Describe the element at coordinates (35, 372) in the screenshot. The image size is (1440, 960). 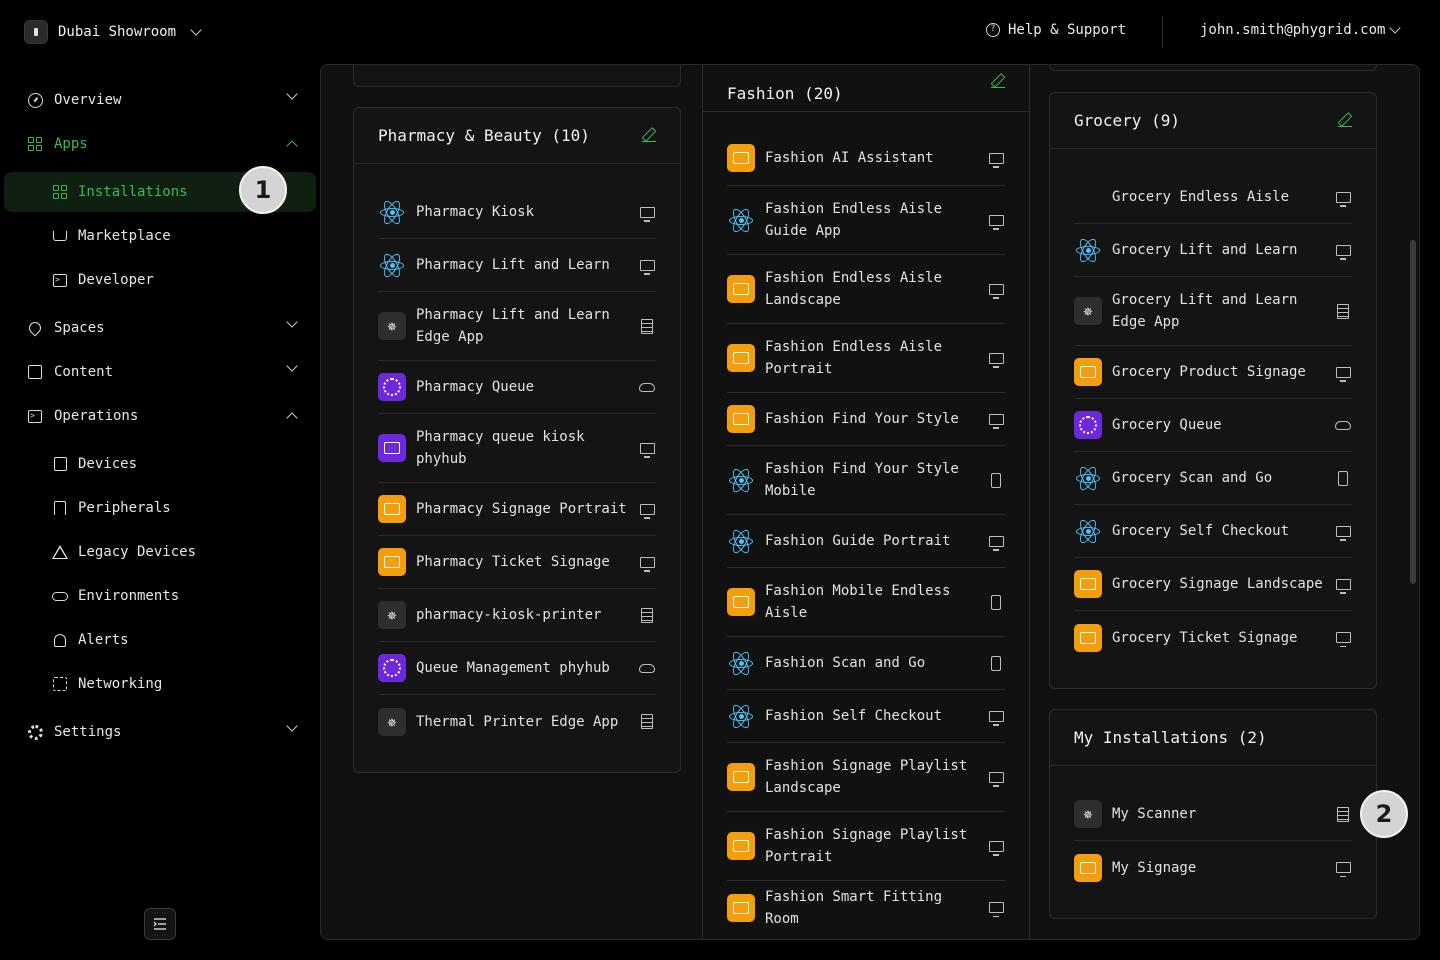
I see `list-icon` at that location.